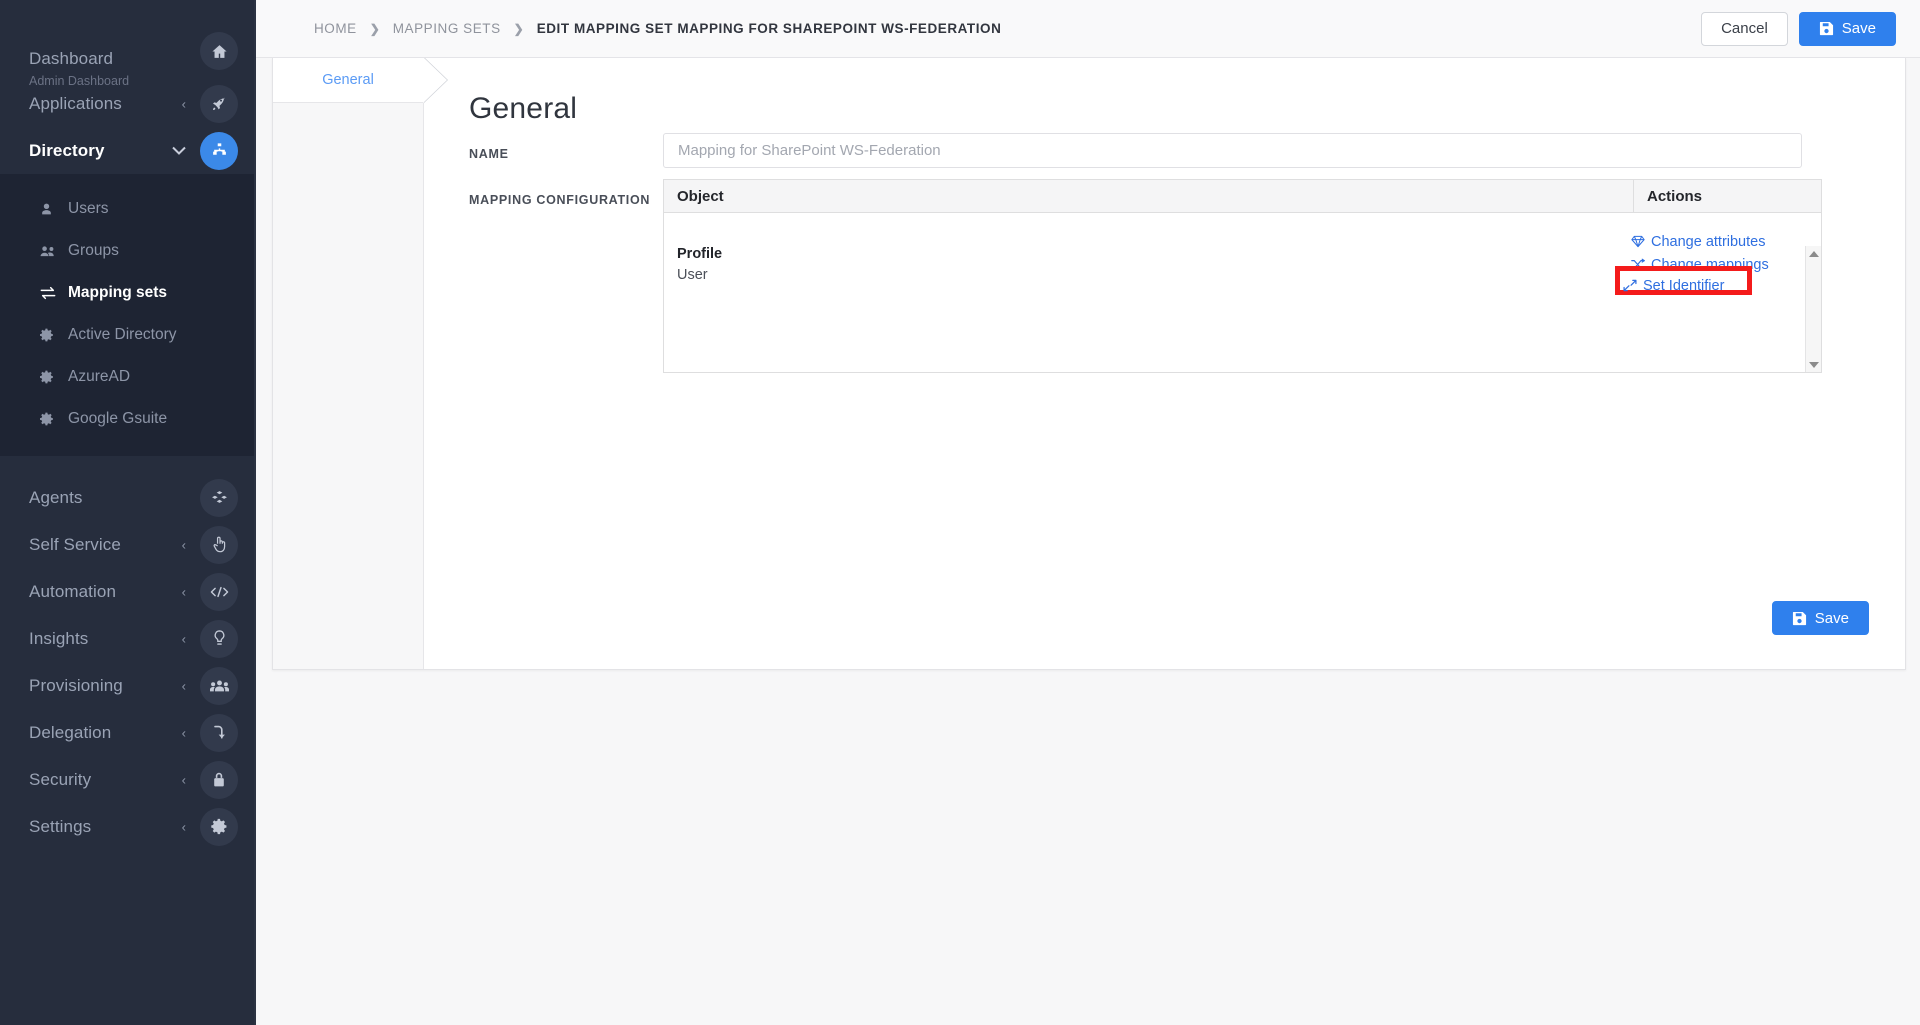 This screenshot has height=1025, width=1920. I want to click on sidebar-item-applications: Applications ‹, so click(127, 103).